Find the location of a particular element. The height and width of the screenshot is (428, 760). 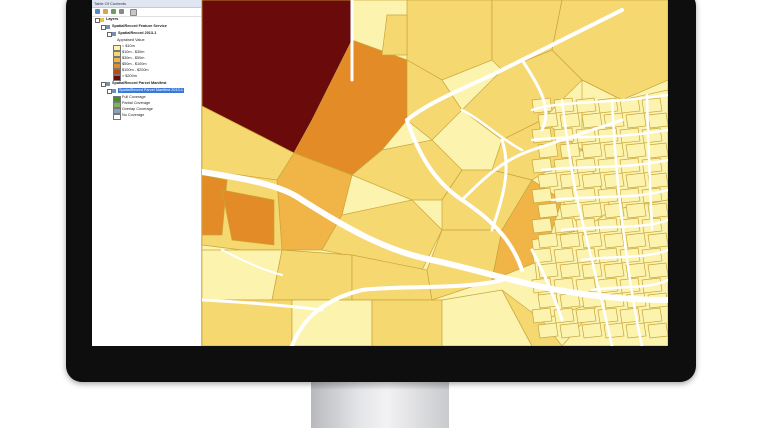

stand-shadow is located at coordinates (380, 386).